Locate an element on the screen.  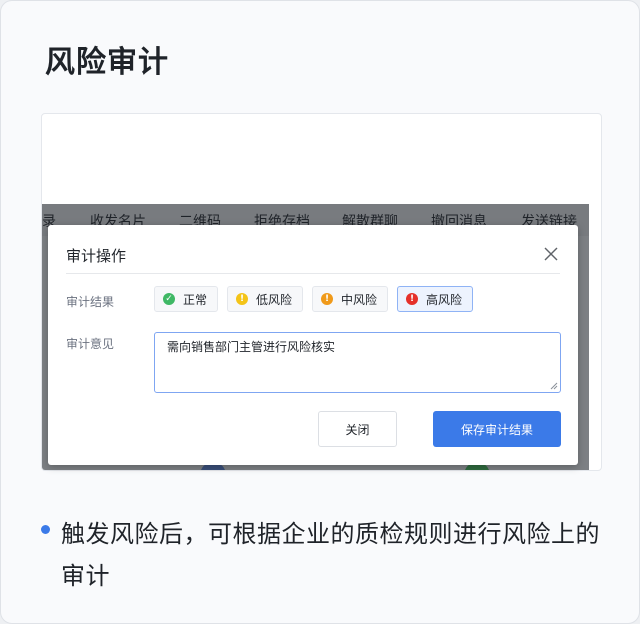
page-title: 风险审计 is located at coordinates (107, 62).